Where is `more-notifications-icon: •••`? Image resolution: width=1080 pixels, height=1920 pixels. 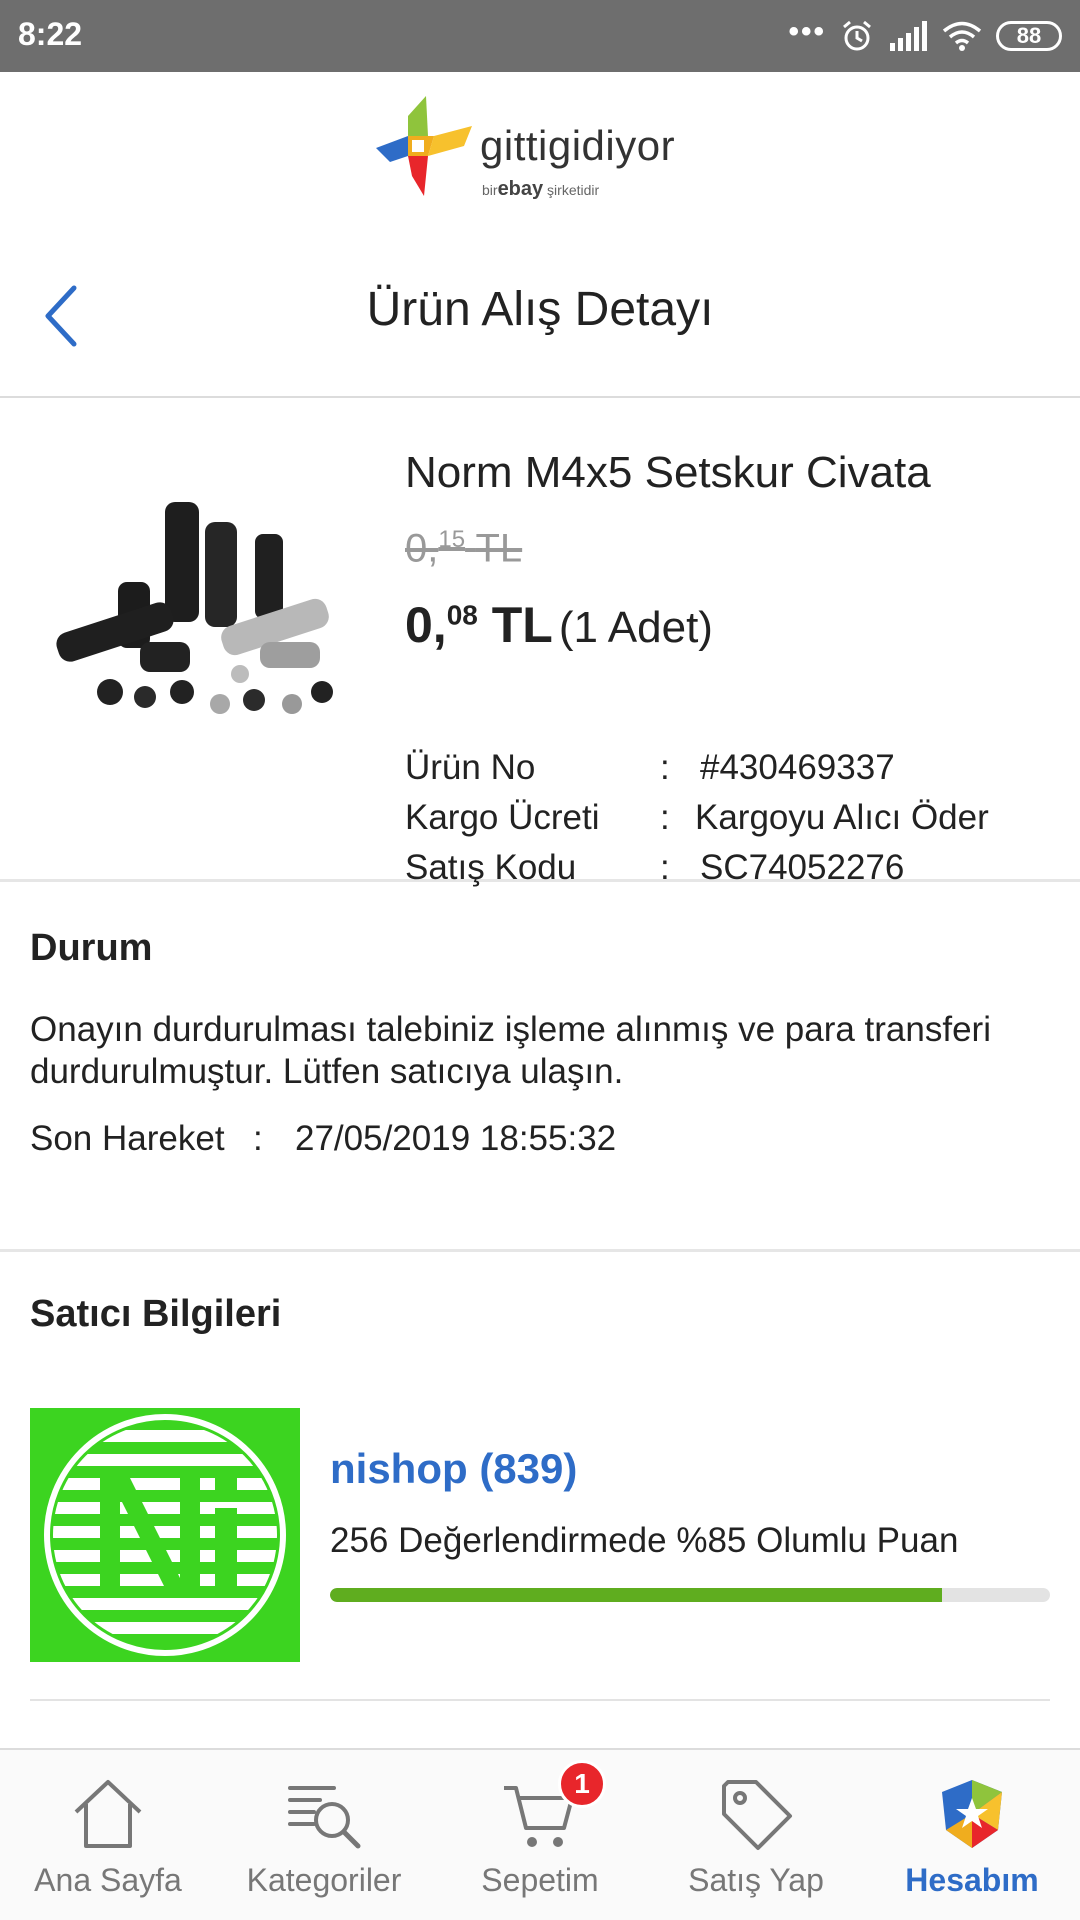 more-notifications-icon: ••• is located at coordinates (807, 31).